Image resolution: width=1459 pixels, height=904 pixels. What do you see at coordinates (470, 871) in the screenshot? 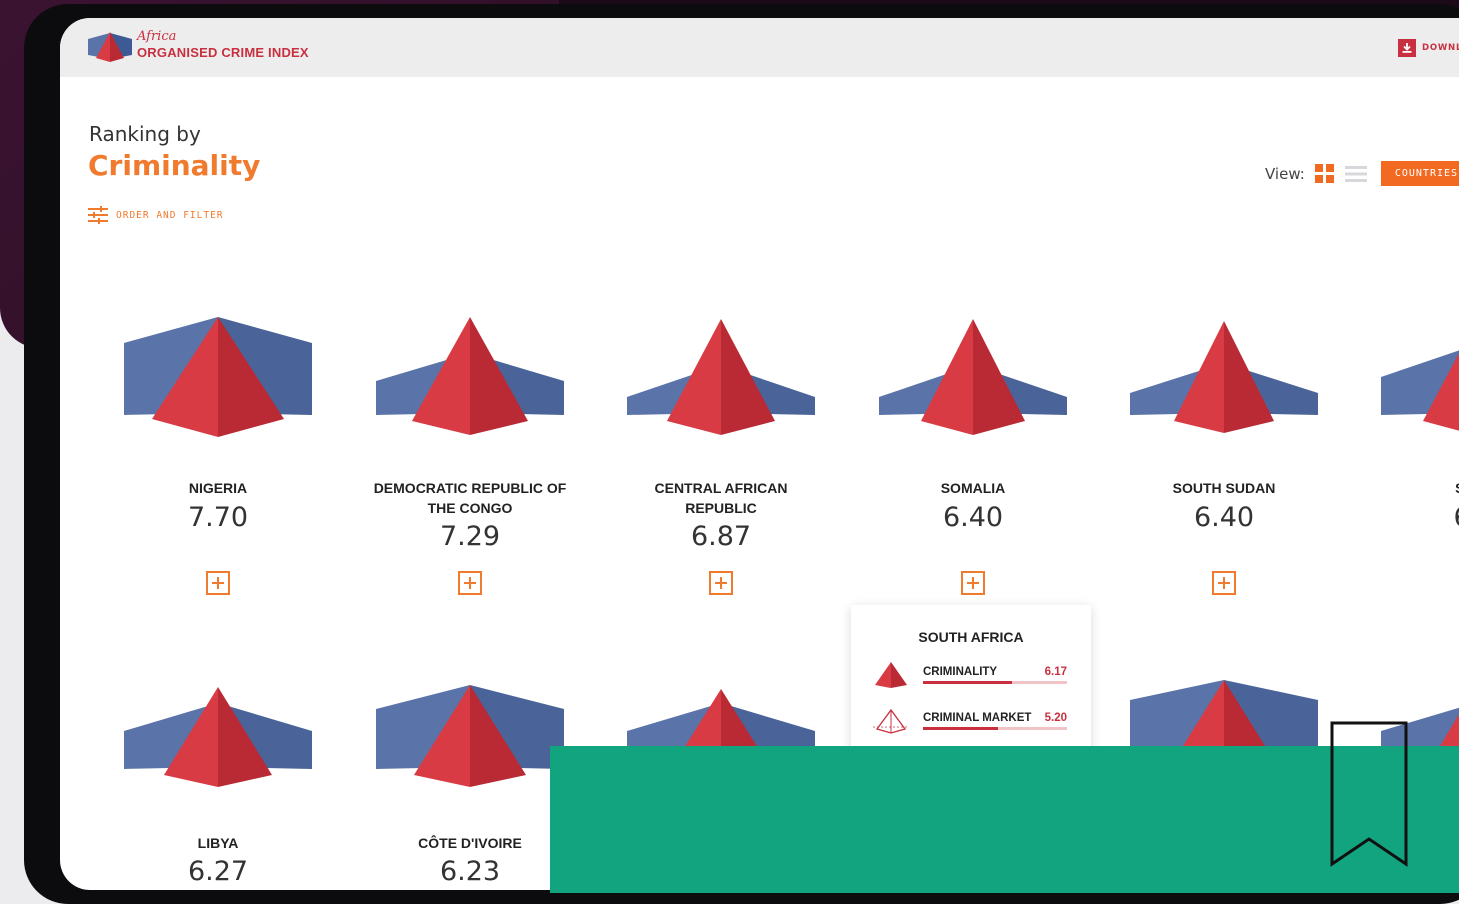
I see `country-score: 6.23` at bounding box center [470, 871].